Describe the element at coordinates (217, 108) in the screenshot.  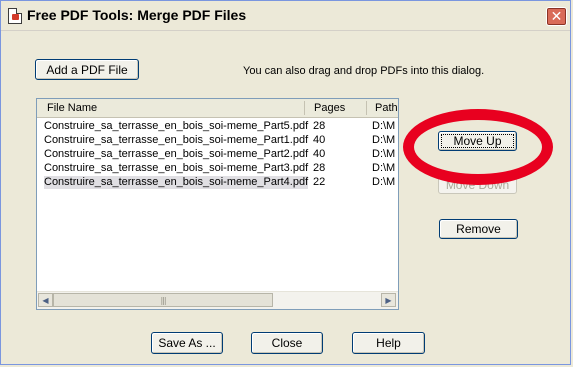
I see `list-header: File Name Pages Path` at that location.